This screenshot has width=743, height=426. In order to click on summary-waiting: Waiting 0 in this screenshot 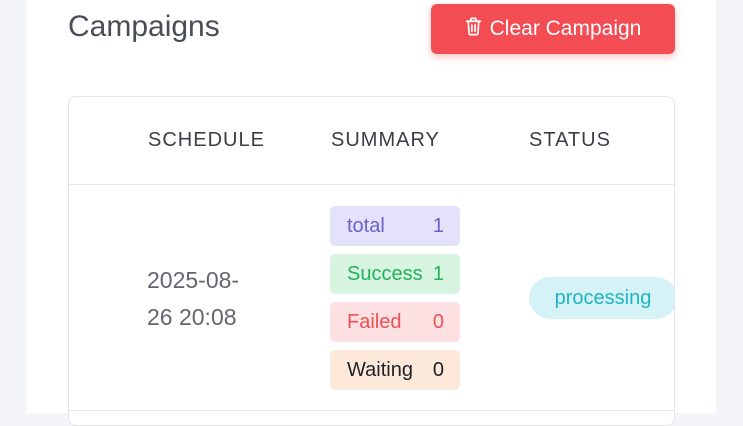, I will do `click(395, 370)`.